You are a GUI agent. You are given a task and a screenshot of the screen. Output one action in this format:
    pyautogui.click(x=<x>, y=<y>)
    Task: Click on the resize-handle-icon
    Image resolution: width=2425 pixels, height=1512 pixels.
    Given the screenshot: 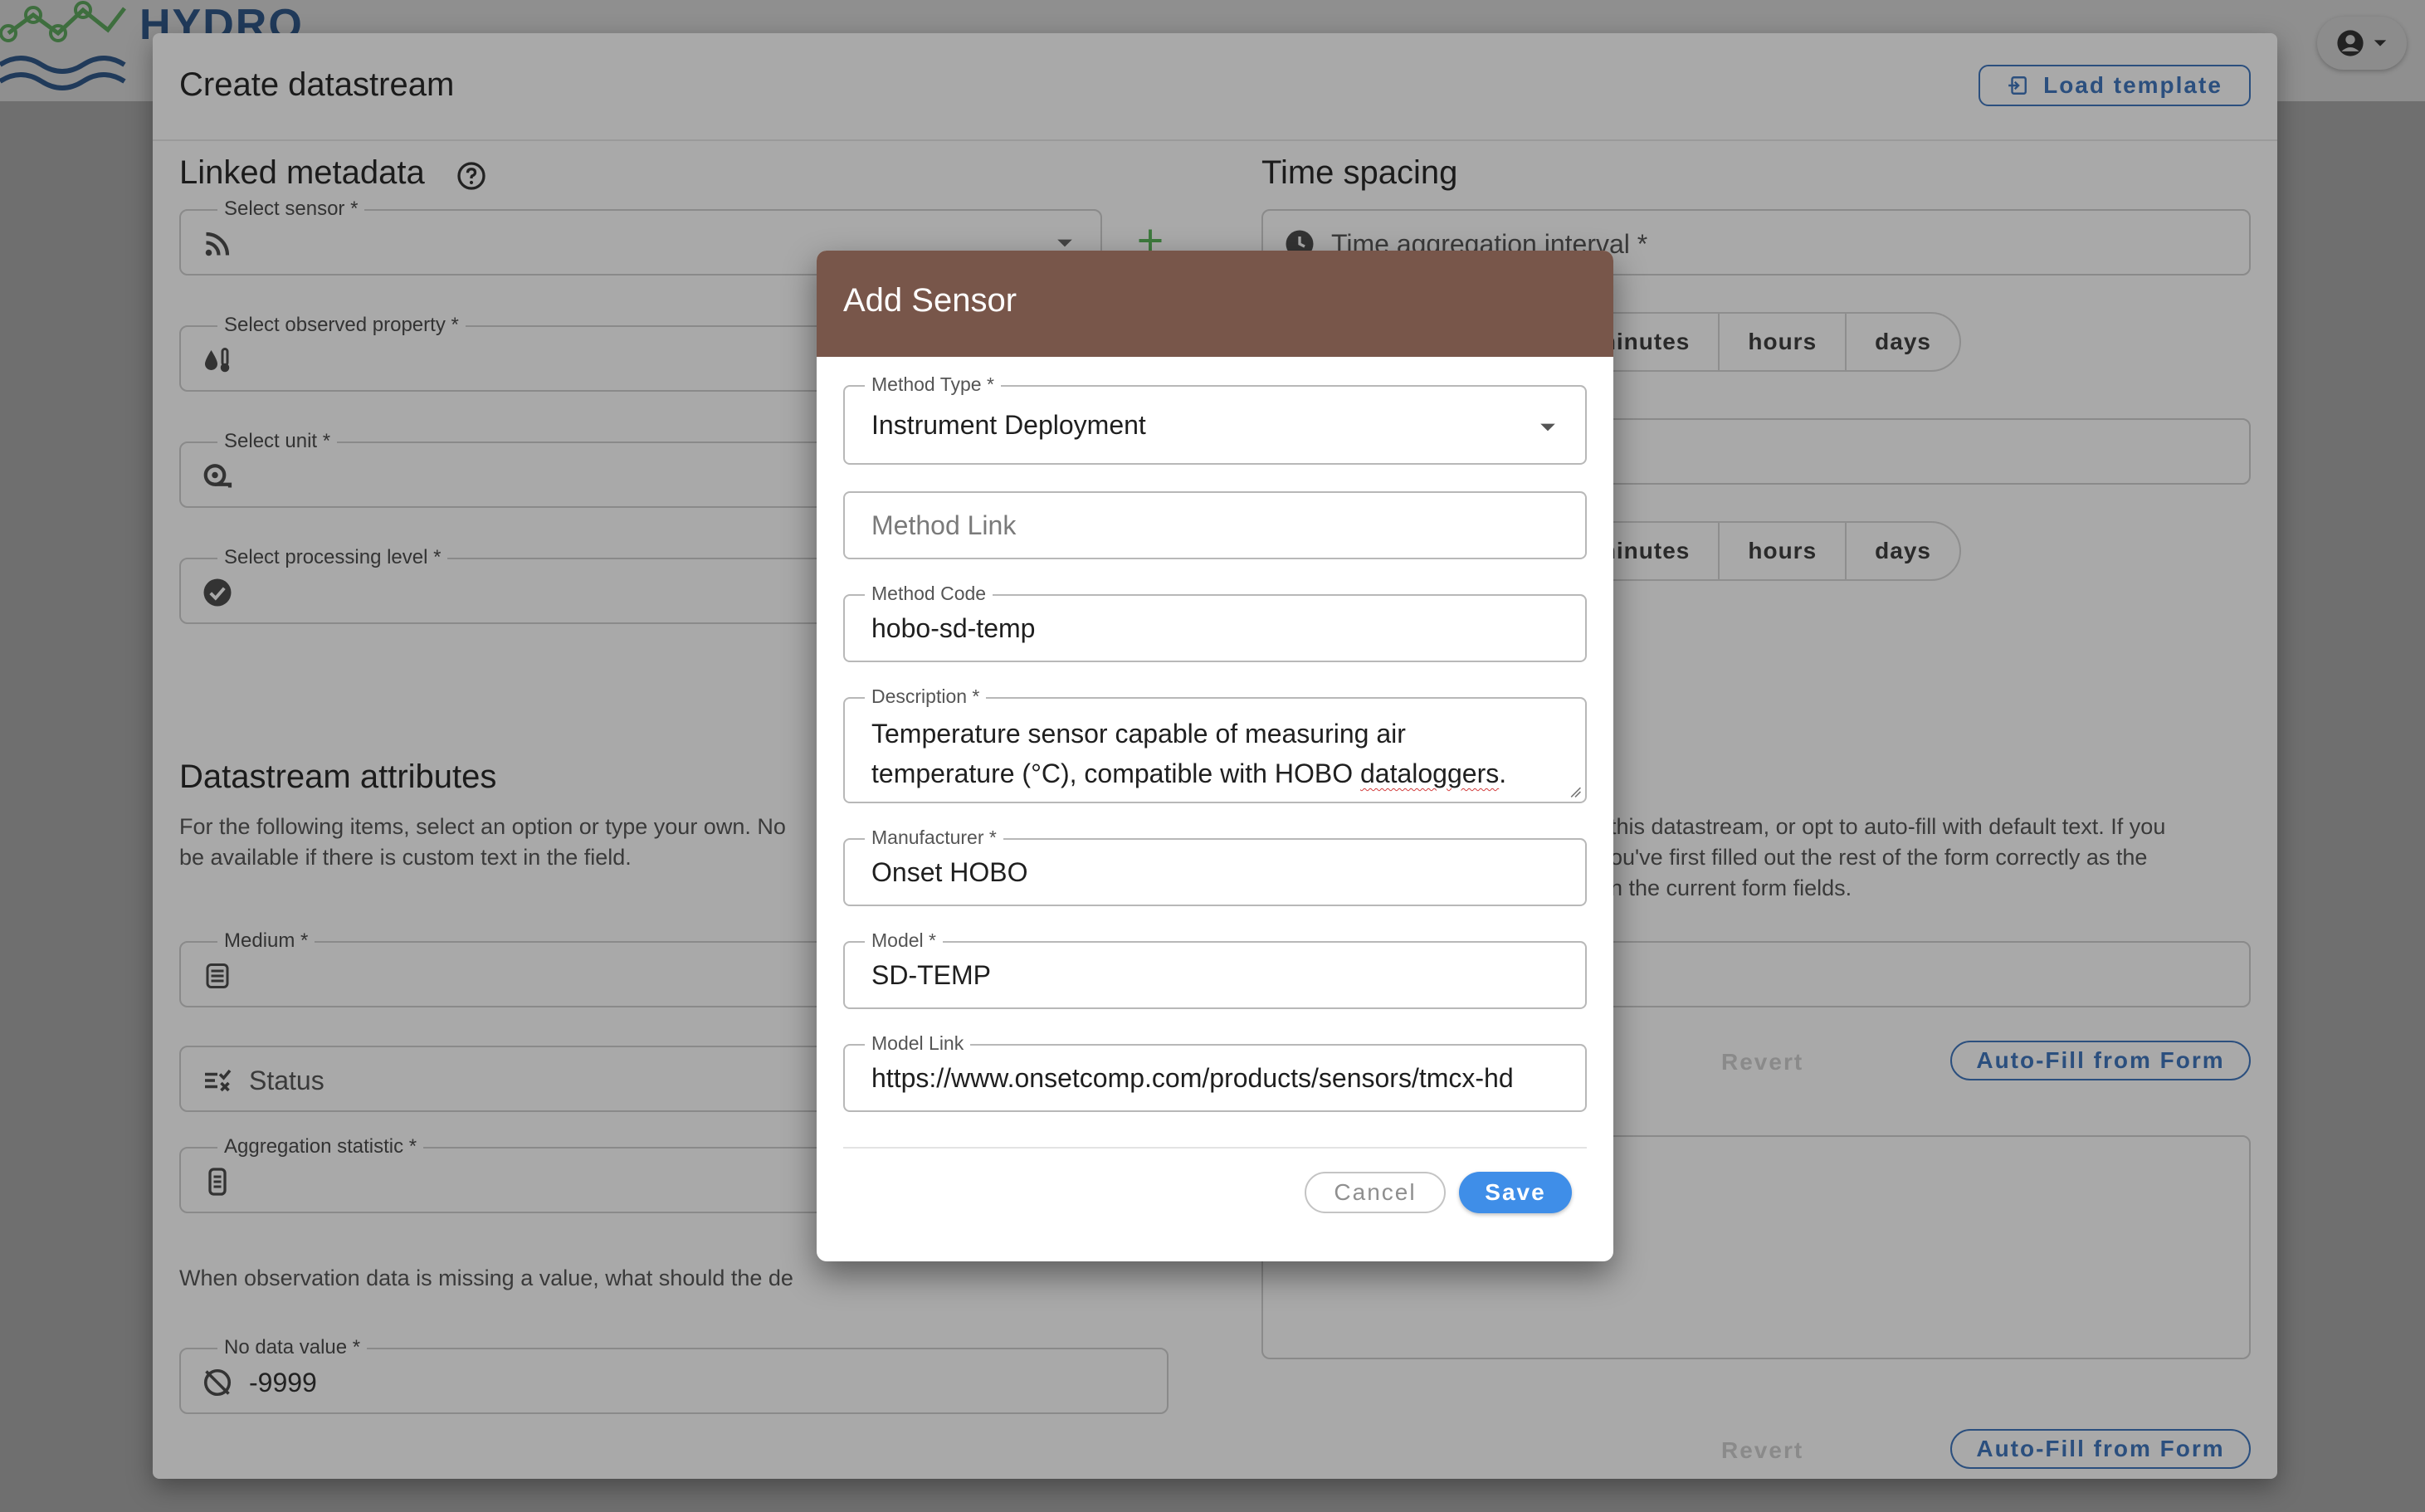 What is the action you would take?
    pyautogui.click(x=1575, y=791)
    